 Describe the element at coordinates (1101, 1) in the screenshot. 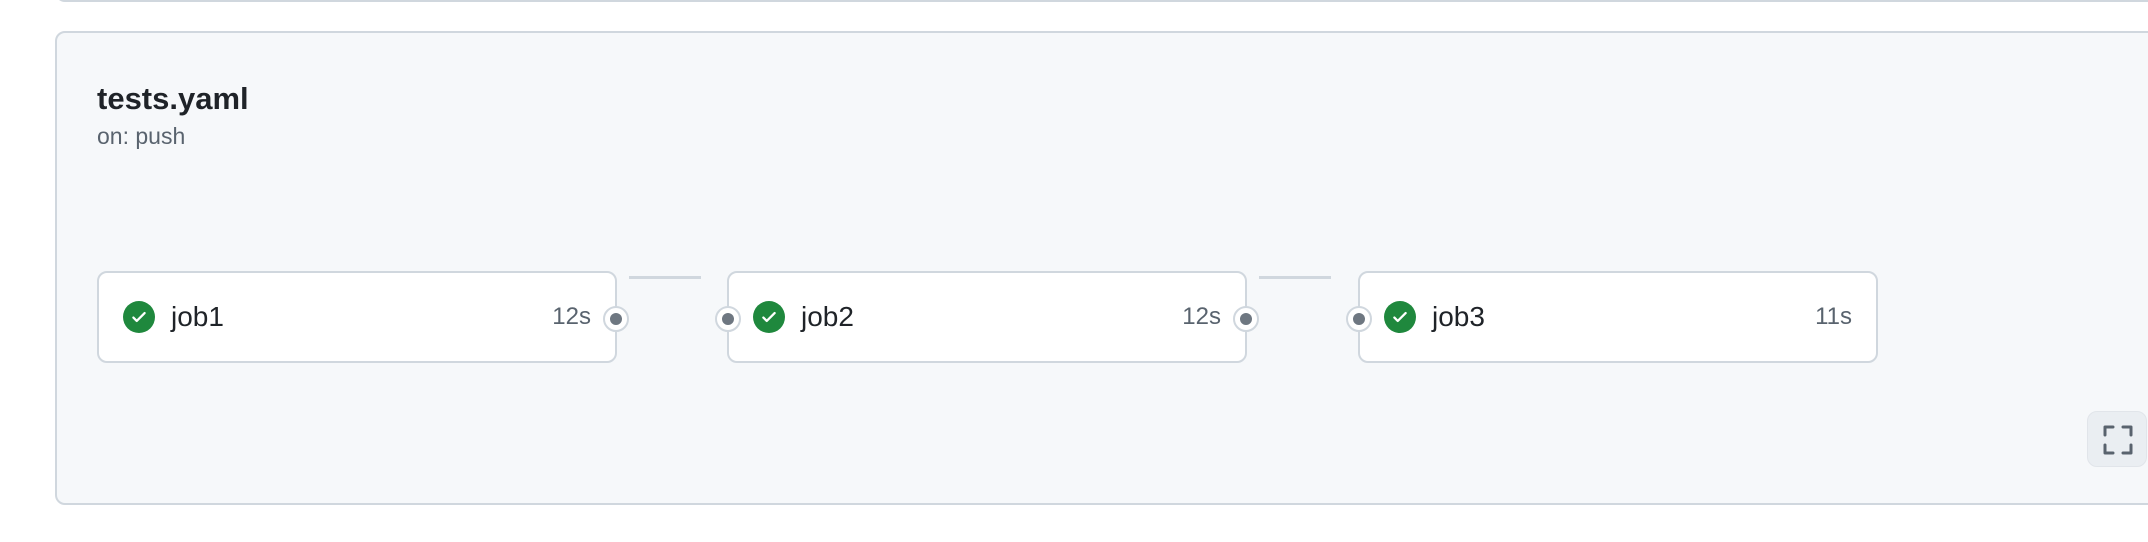

I see `previous-section-card` at that location.